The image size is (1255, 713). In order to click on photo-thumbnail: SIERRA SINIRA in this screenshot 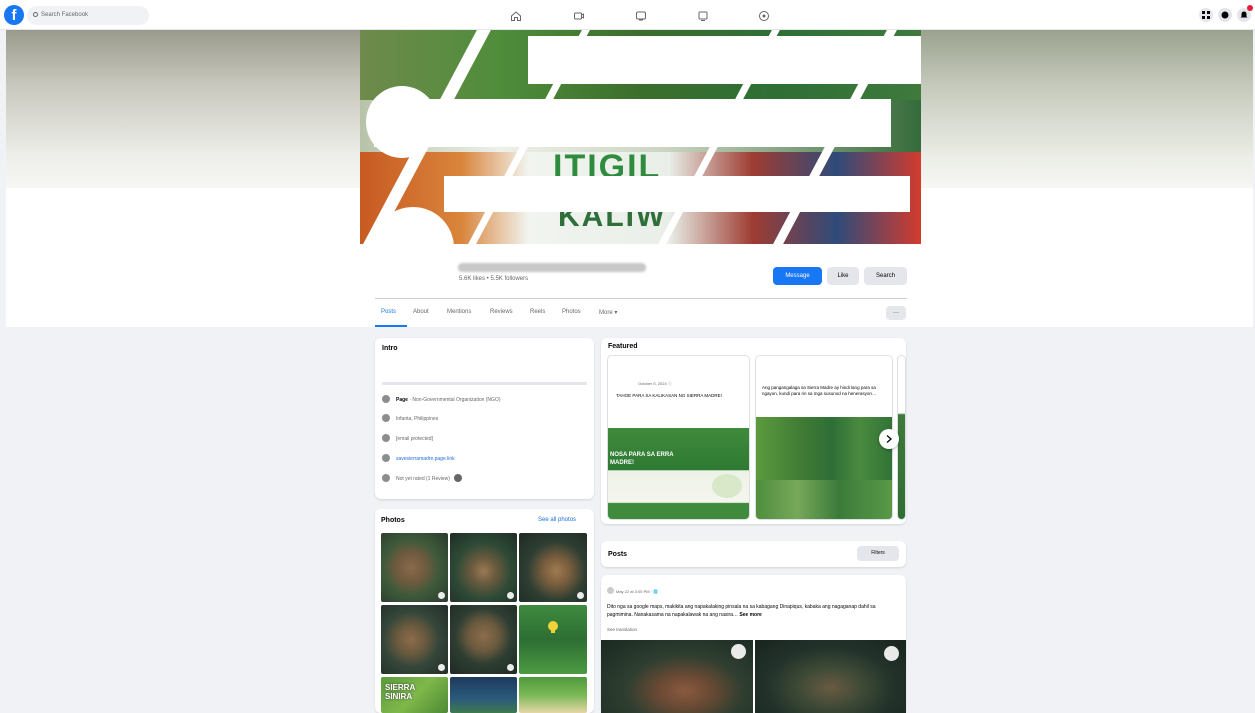, I will do `click(414, 695)`.